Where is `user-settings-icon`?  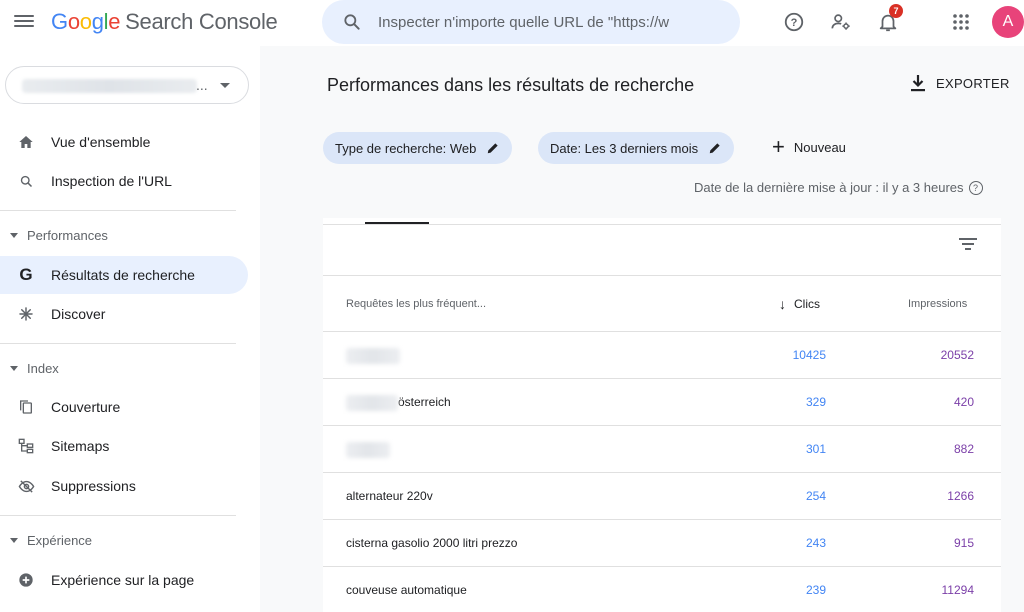 user-settings-icon is located at coordinates (841, 22).